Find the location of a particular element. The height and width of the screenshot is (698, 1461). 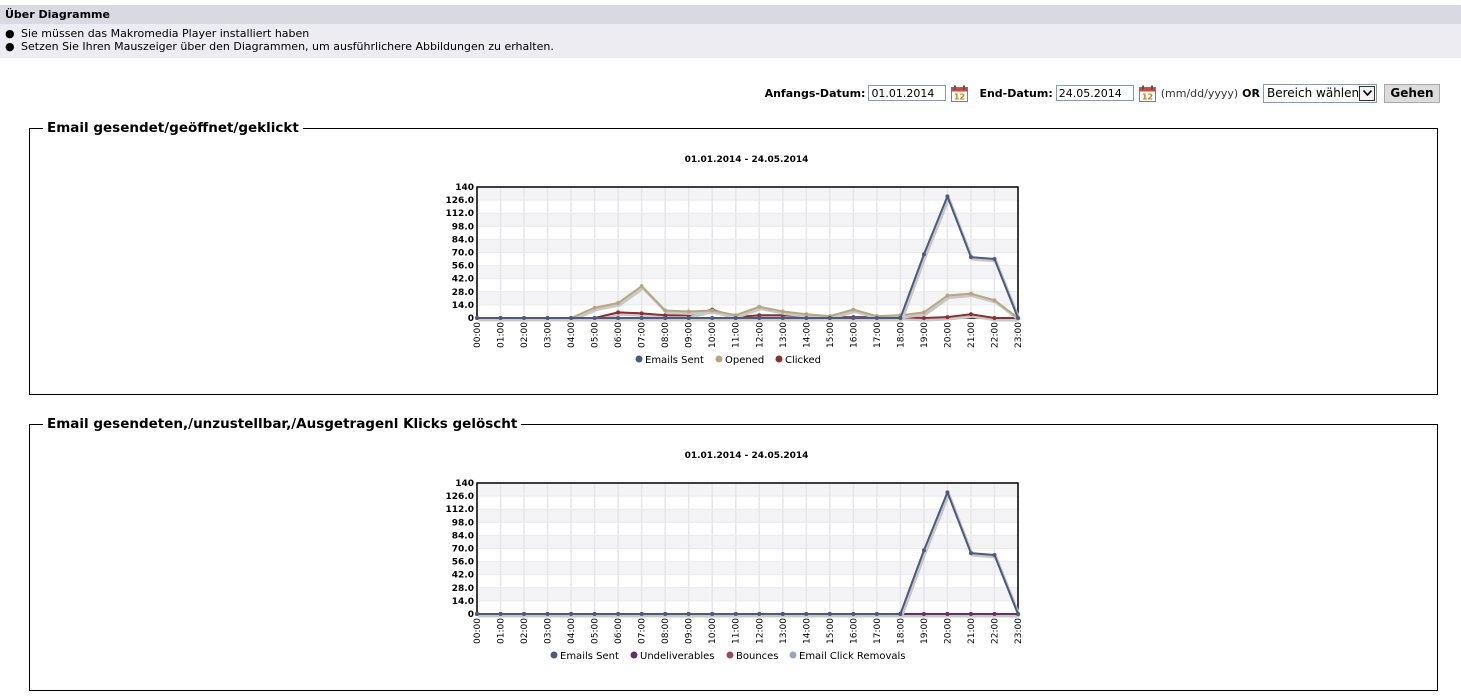

x-tick-label: 06:00 is located at coordinates (619, 631).